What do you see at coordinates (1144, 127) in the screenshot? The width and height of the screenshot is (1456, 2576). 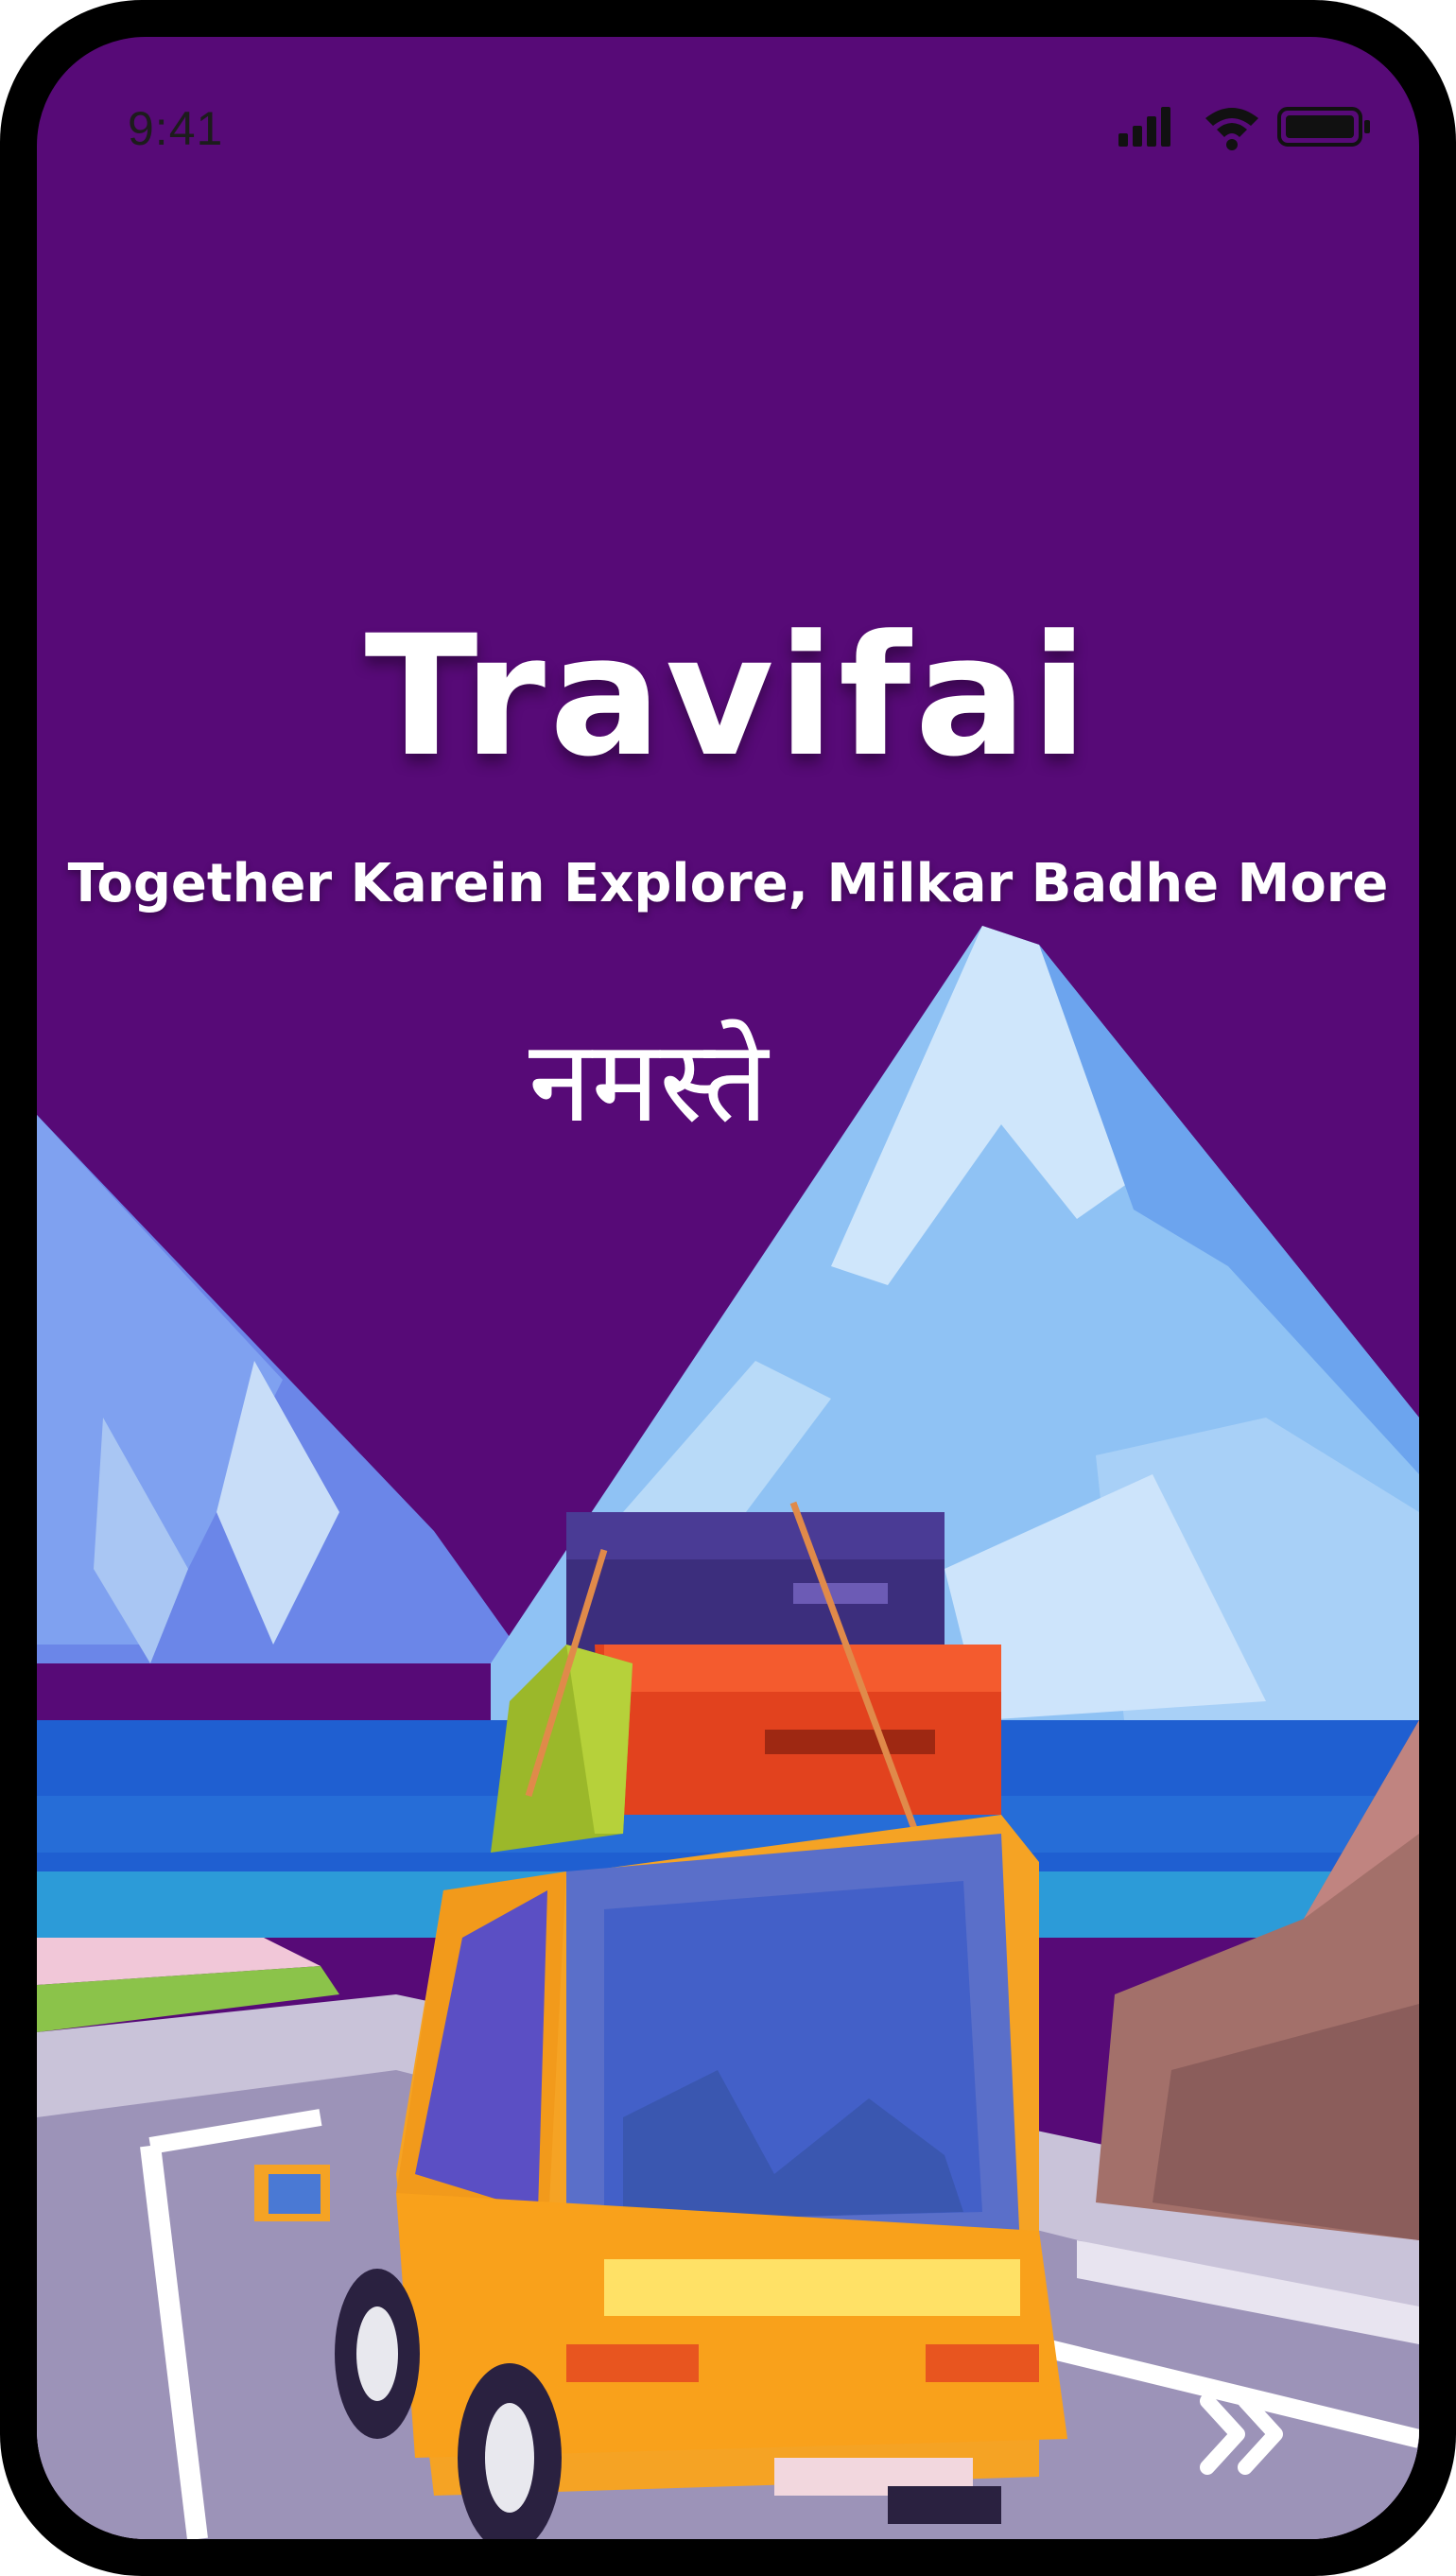 I see `signal-icon` at bounding box center [1144, 127].